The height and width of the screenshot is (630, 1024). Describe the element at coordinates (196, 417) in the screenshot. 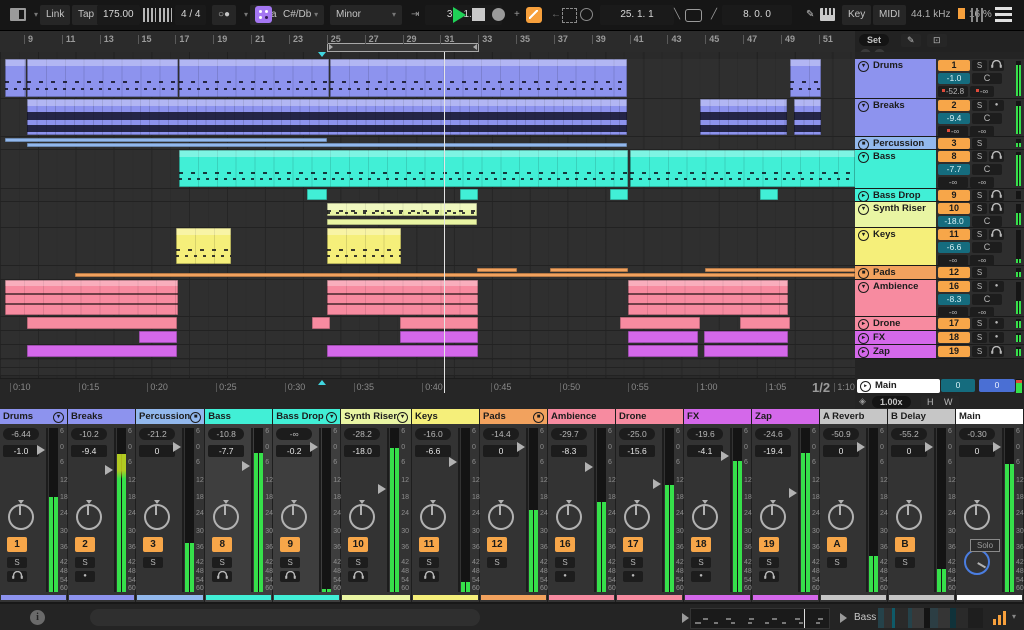

I see `mixer-fold-icon: ■` at that location.